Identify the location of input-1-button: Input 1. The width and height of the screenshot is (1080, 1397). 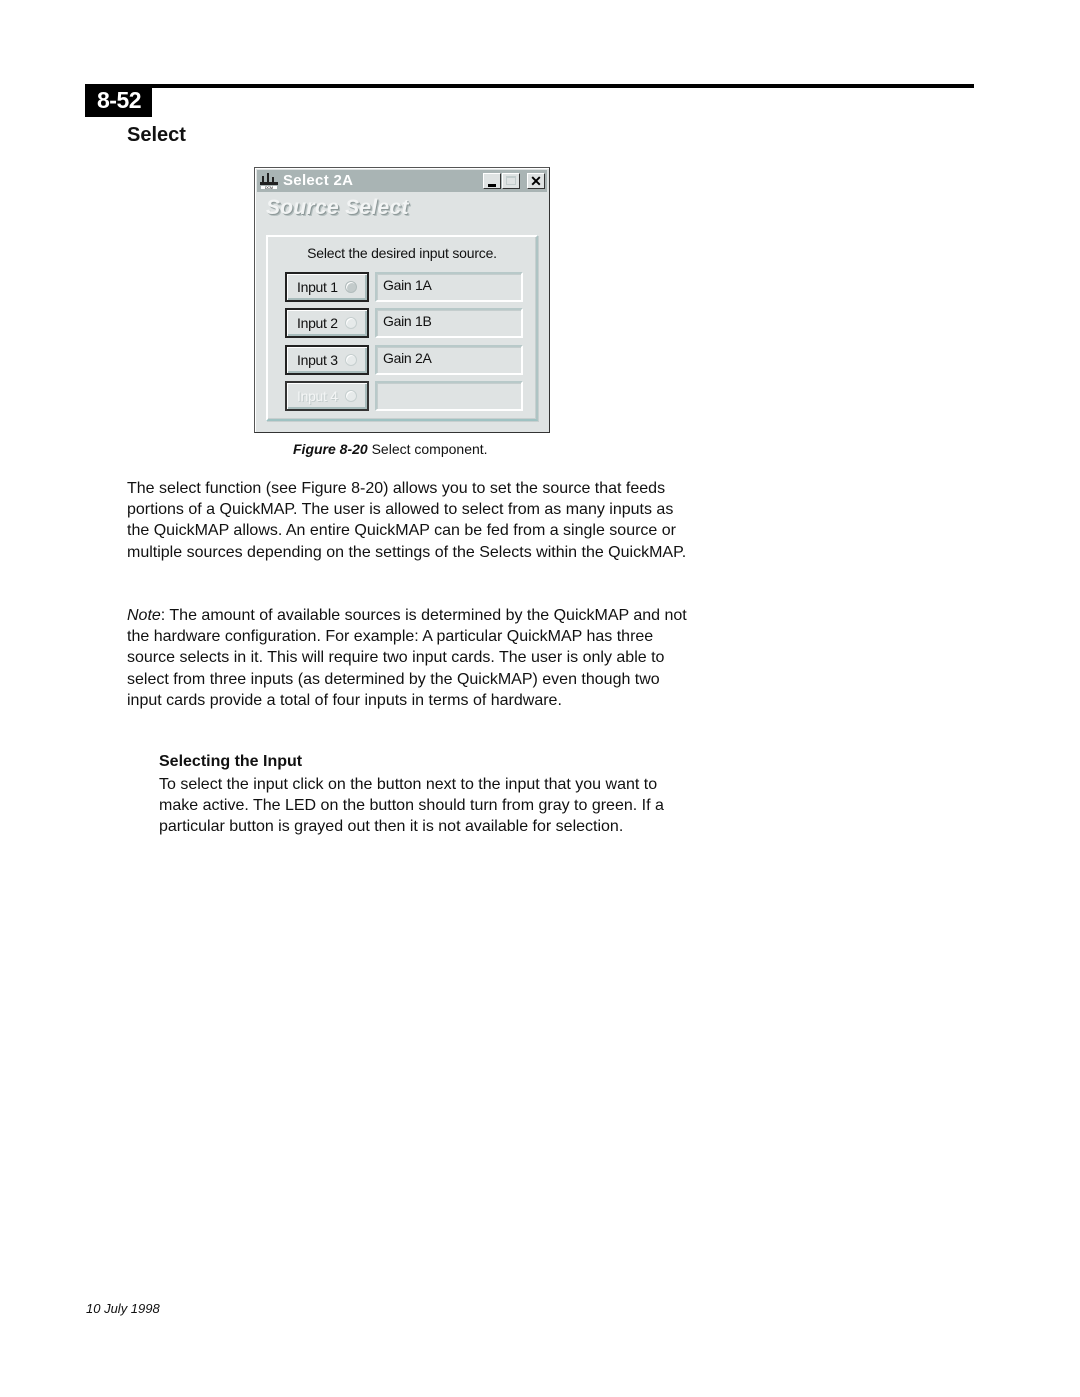
(327, 287).